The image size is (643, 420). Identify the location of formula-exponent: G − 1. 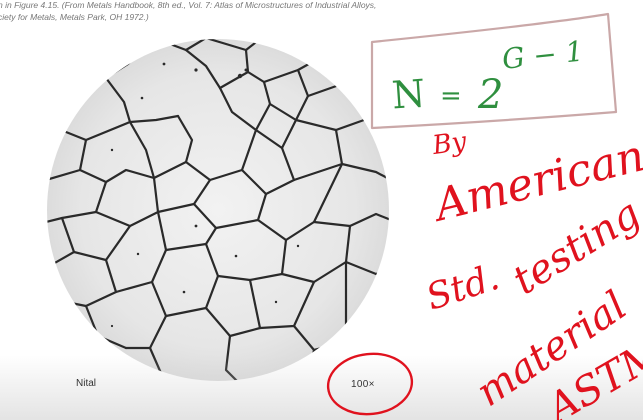
(542, 55).